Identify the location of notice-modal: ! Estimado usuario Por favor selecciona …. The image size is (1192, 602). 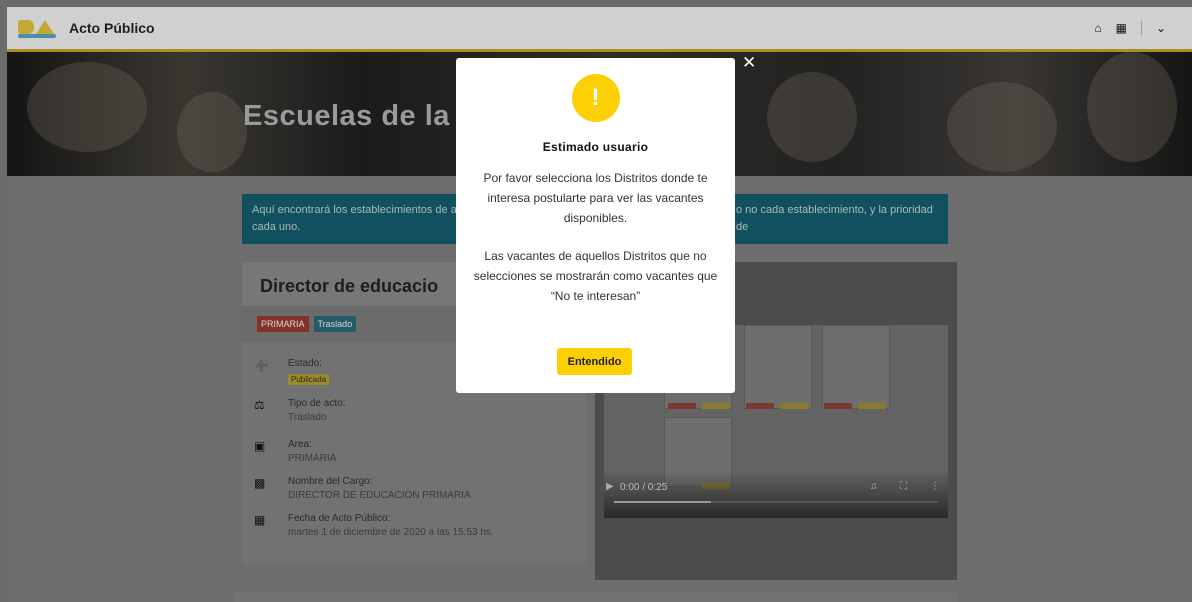
(595, 225).